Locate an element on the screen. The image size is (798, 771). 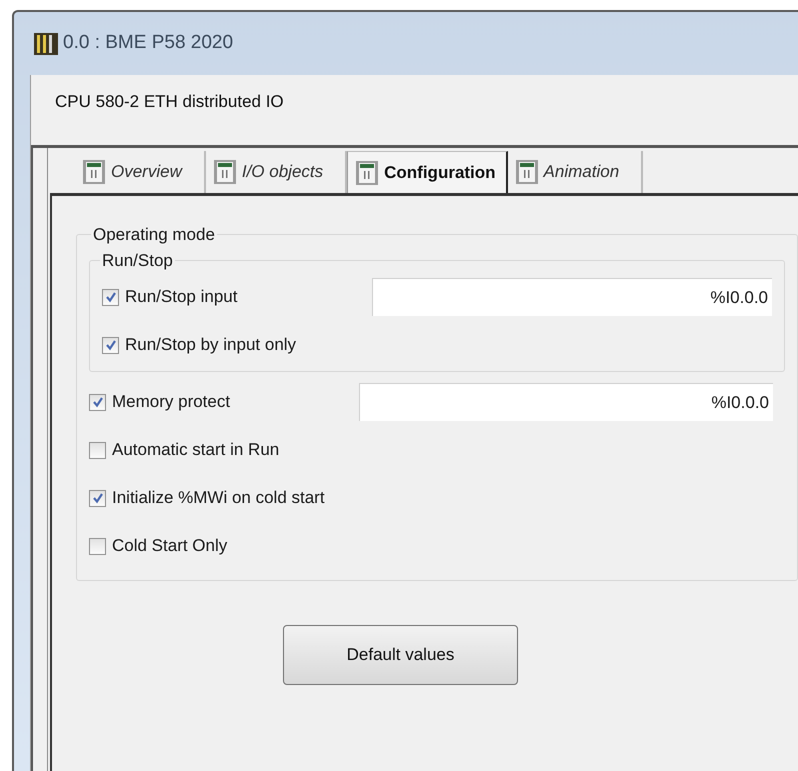
tab: Animation is located at coordinates (576, 172).